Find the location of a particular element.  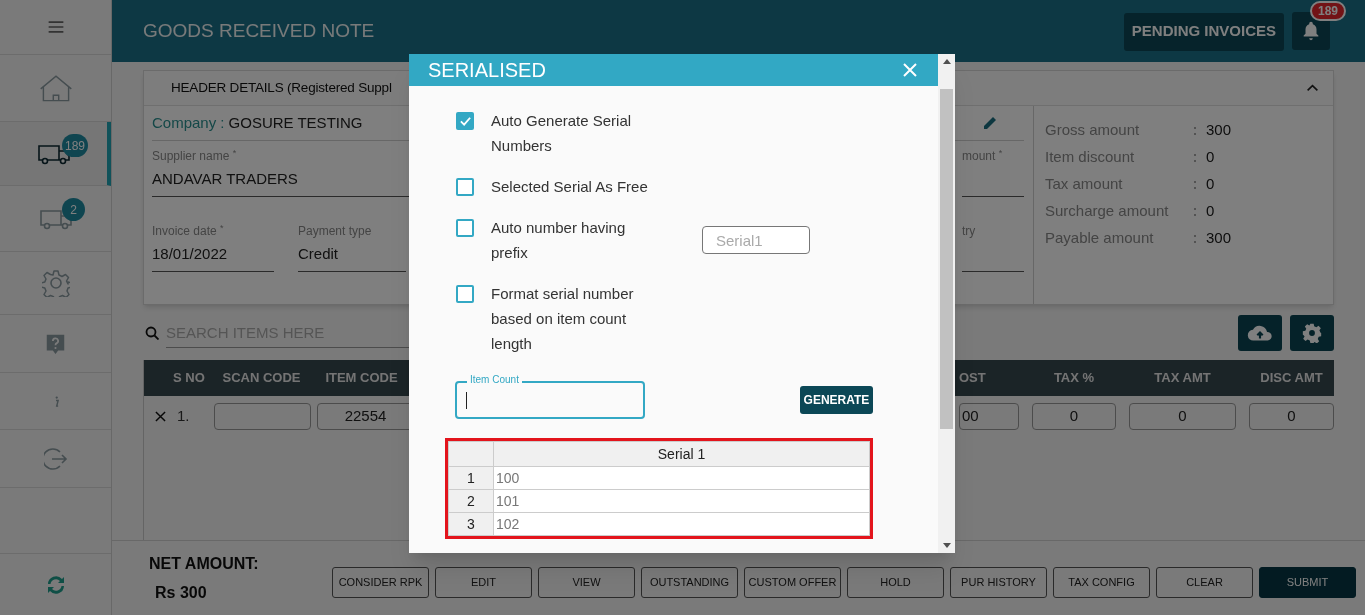

table-cell-text: 102 is located at coordinates (508, 524).